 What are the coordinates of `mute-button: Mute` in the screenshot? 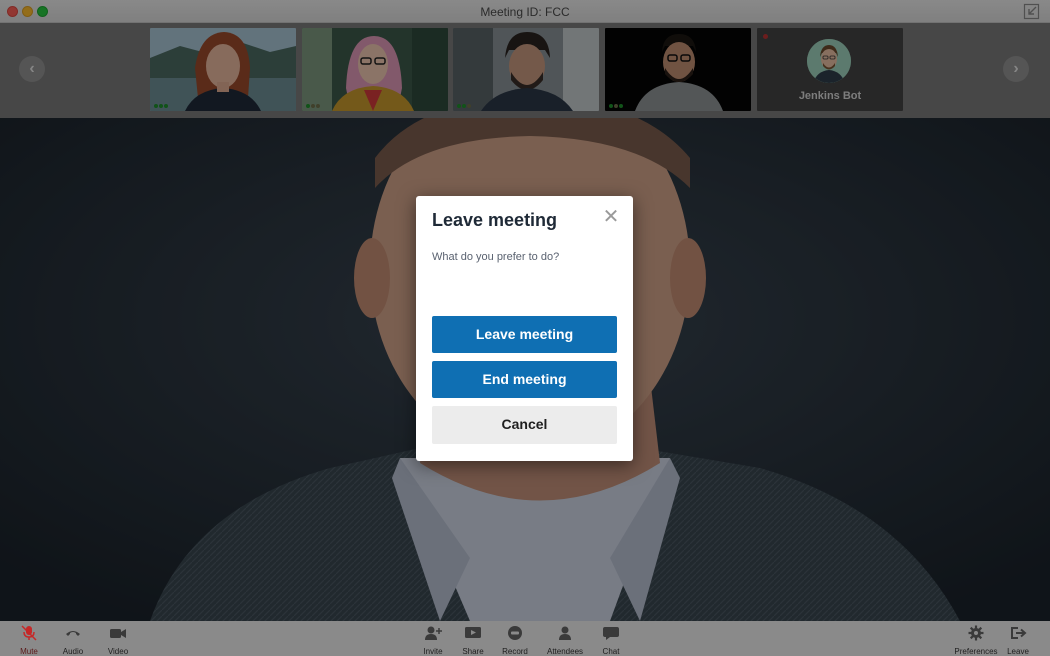 It's located at (29, 640).